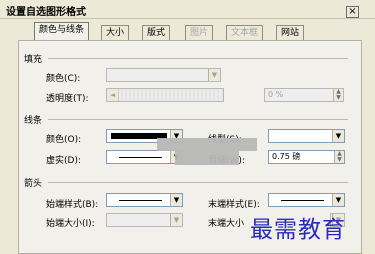  I want to click on line-dash-preview, so click(140, 157).